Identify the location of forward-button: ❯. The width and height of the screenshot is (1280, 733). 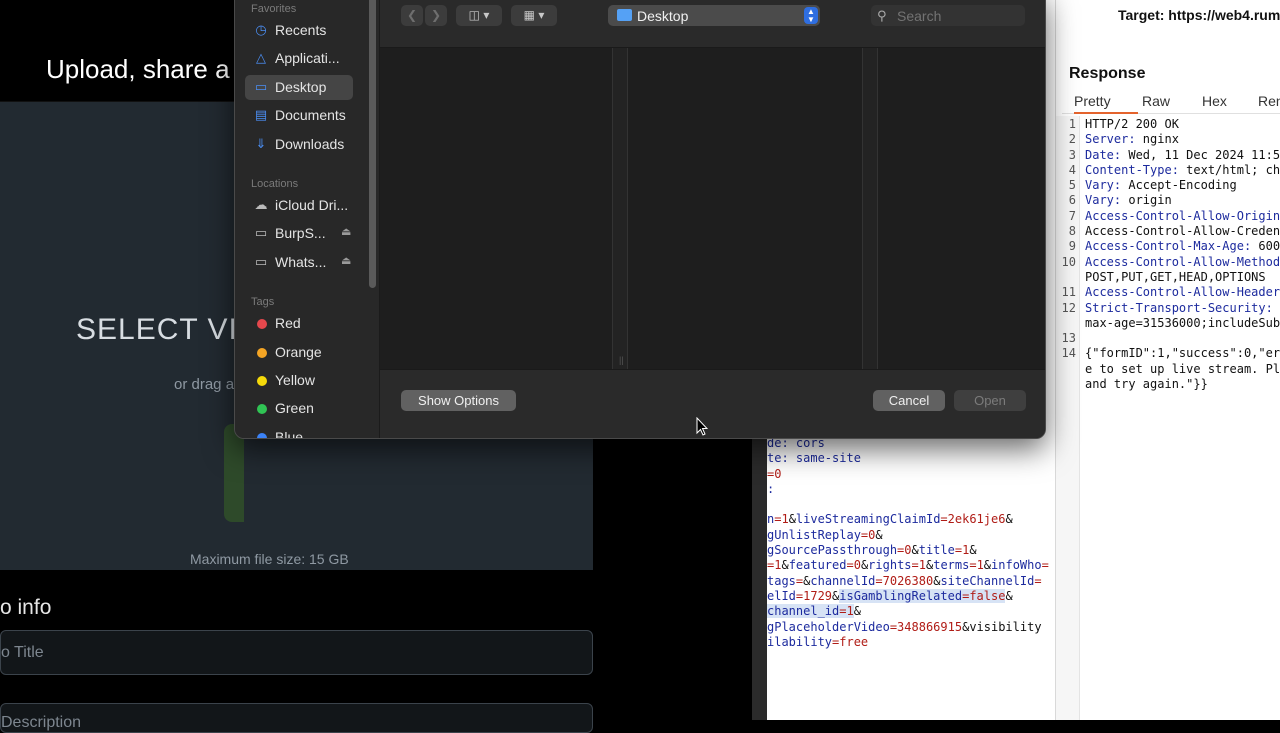
(436, 15).